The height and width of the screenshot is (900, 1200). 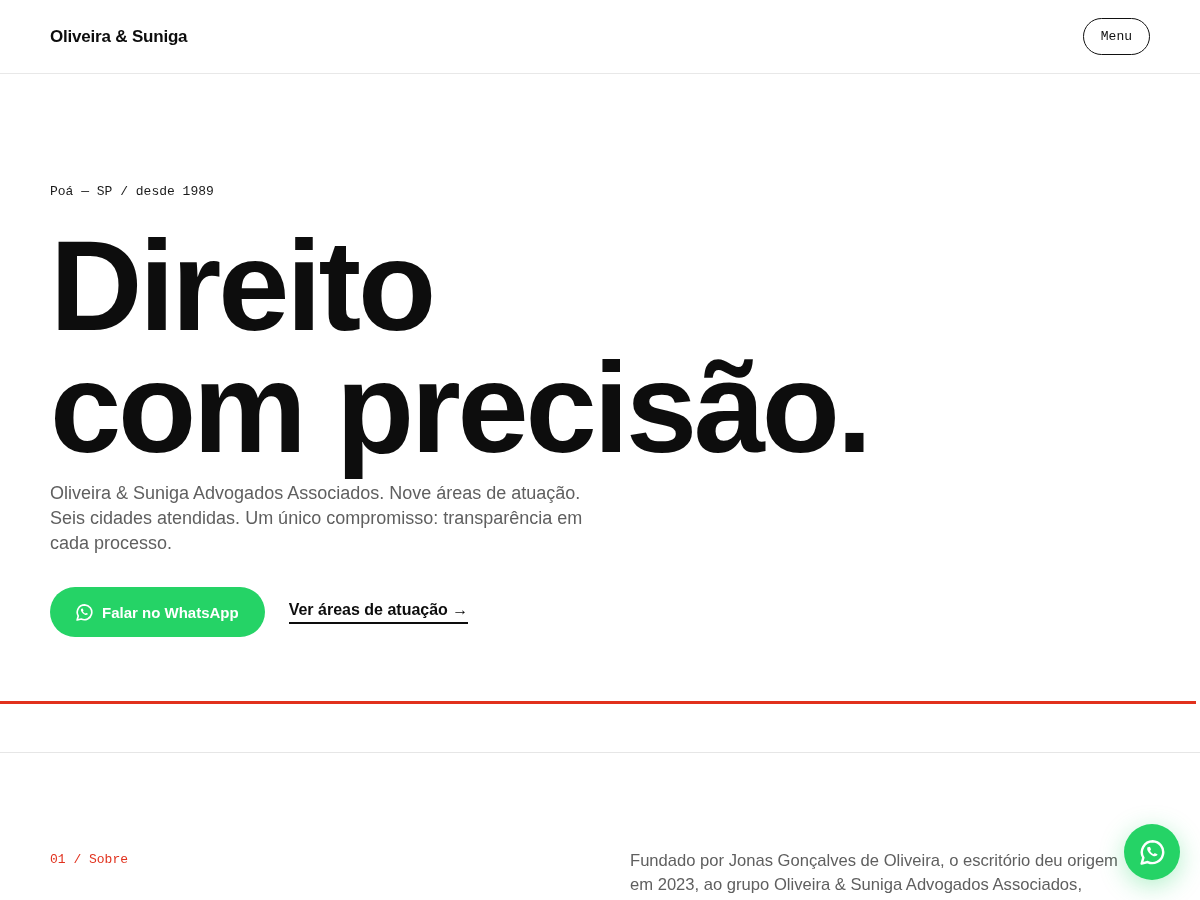 I want to click on about-paragraph: Fundado por Jonas Gonçalves de Oliveira, o escritório deu origem em 2023, ao grupo Oliveira & Suniga Advogados Associados,, so click(x=874, y=873).